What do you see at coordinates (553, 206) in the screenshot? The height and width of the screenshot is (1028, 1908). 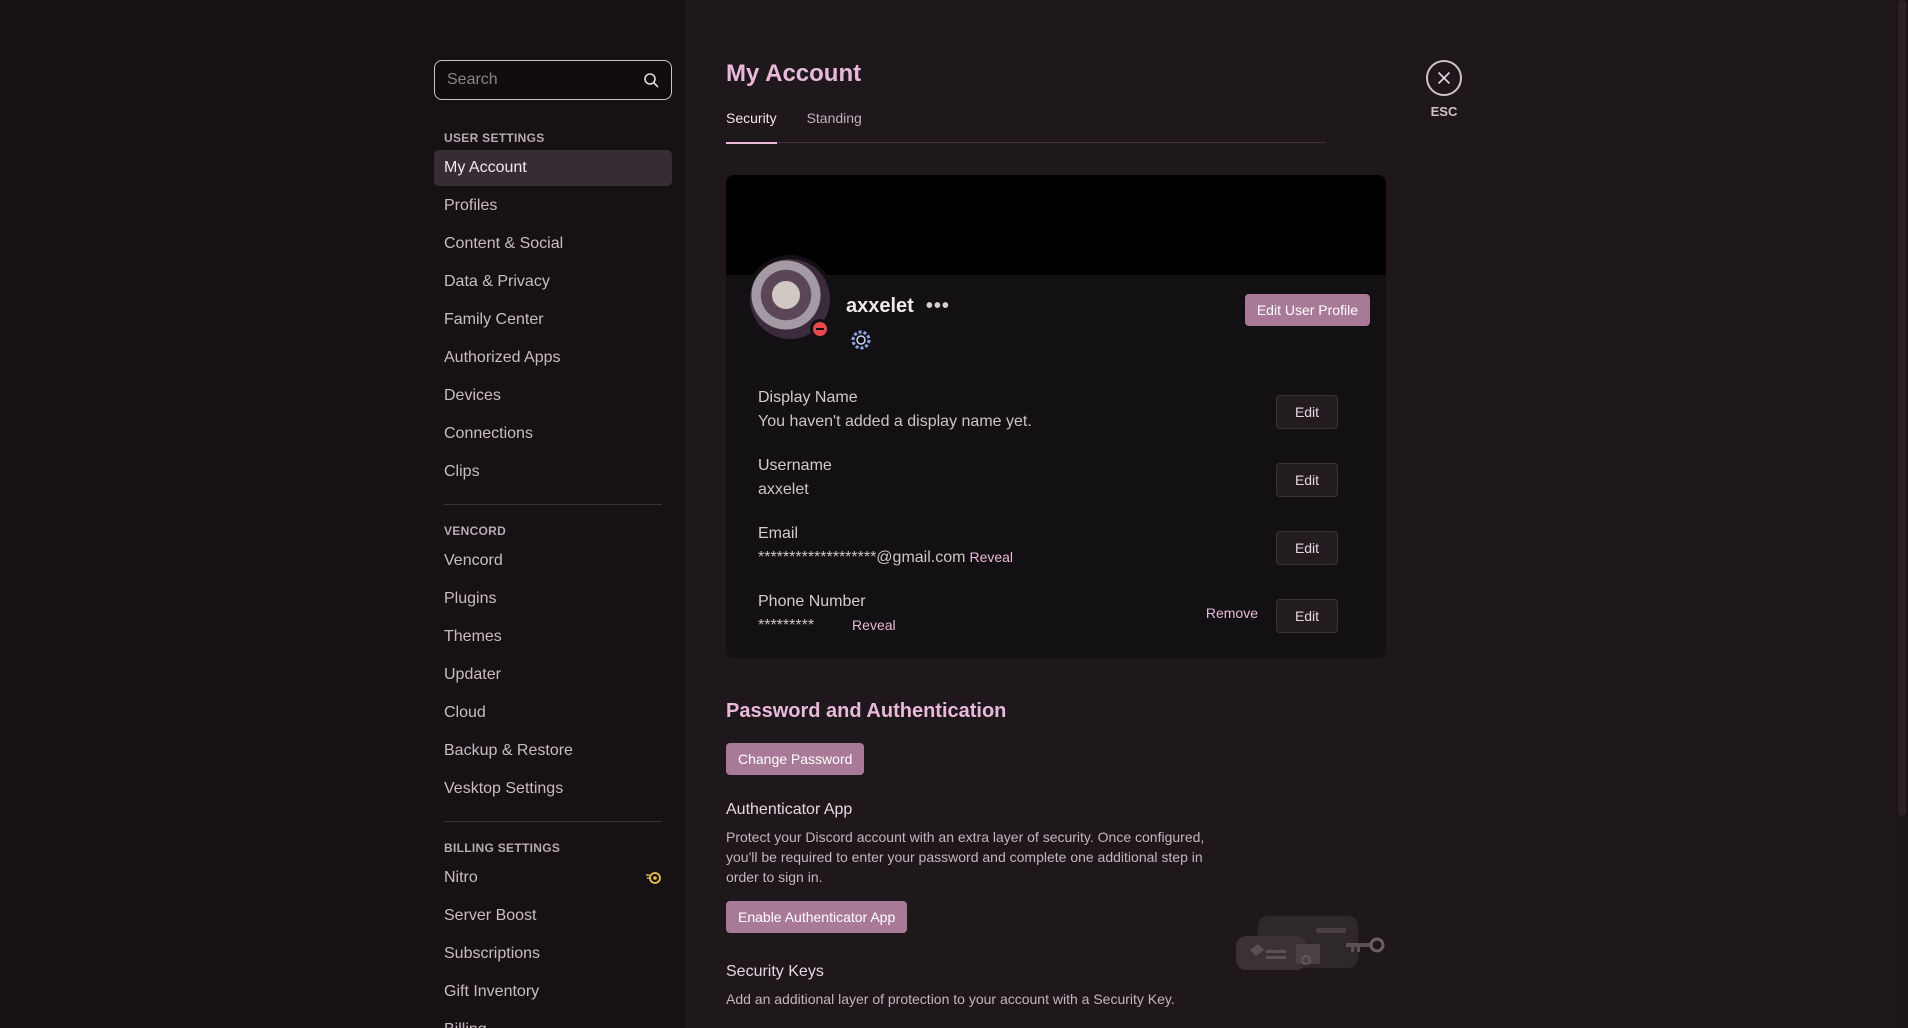 I see `sidebar-item-profiles: Profiles` at bounding box center [553, 206].